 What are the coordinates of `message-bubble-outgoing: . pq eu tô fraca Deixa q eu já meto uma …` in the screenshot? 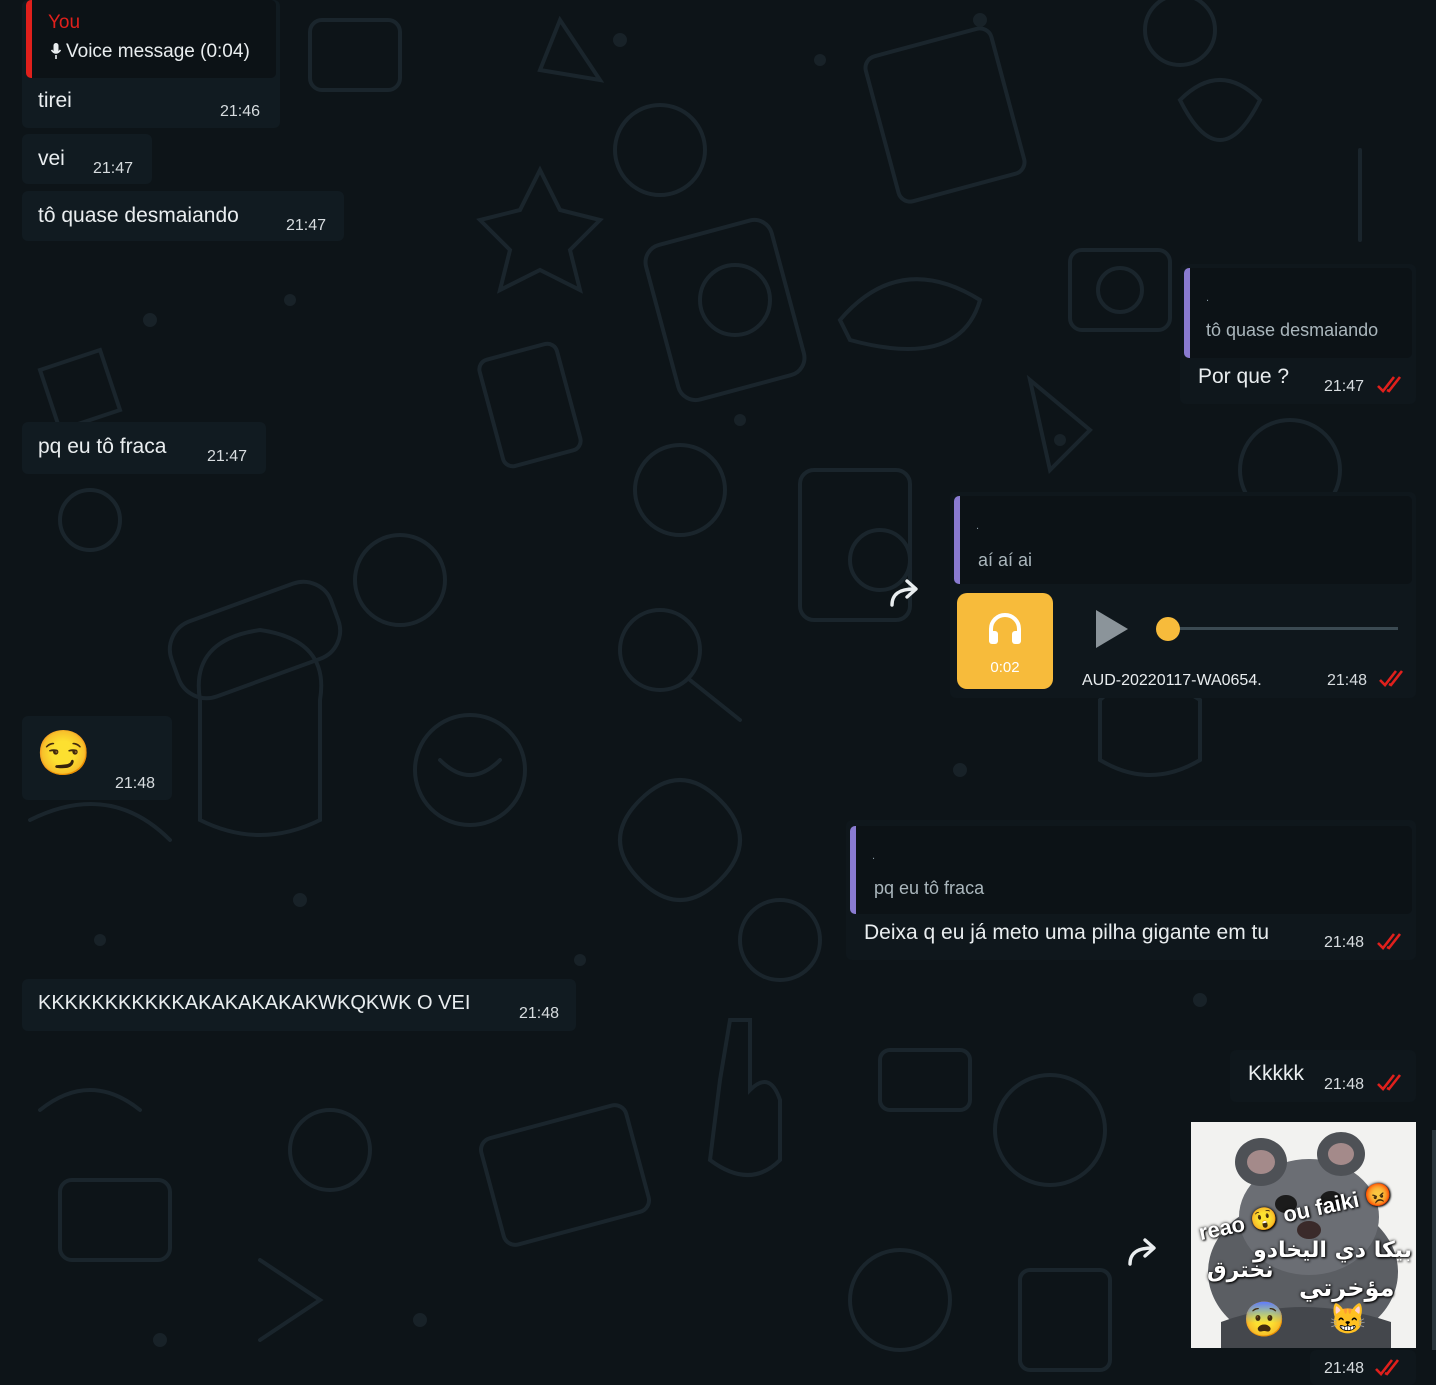 It's located at (1131, 890).